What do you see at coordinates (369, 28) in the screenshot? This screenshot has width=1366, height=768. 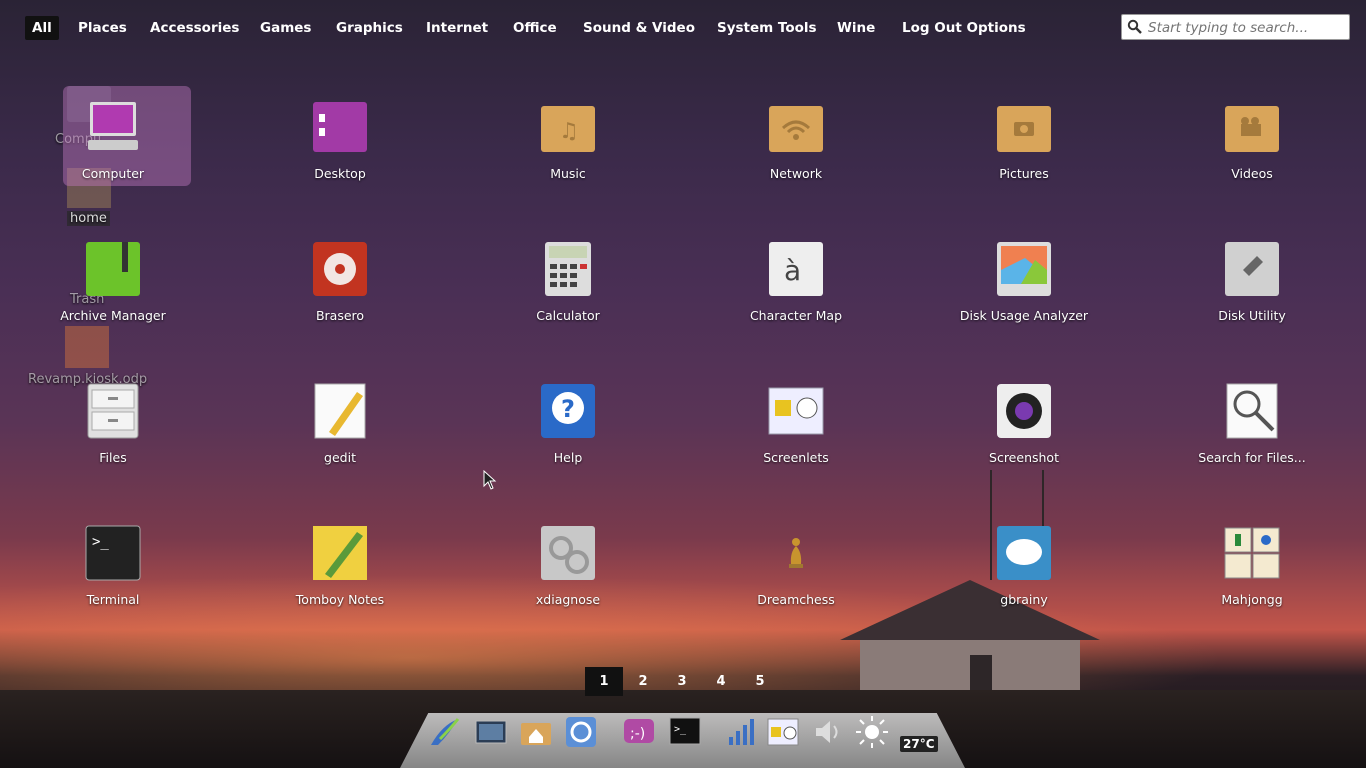 I see `category-graphics: Graphics` at bounding box center [369, 28].